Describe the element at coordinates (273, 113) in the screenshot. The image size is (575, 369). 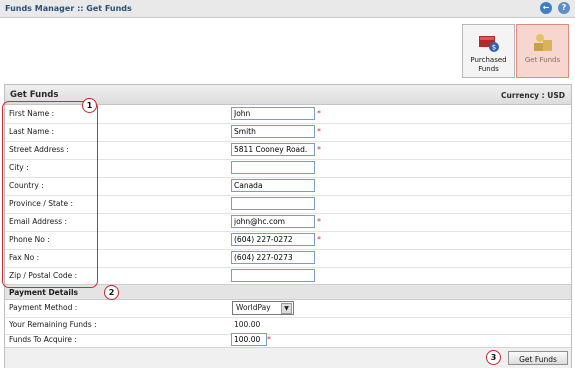
I see `first-name-field` at that location.